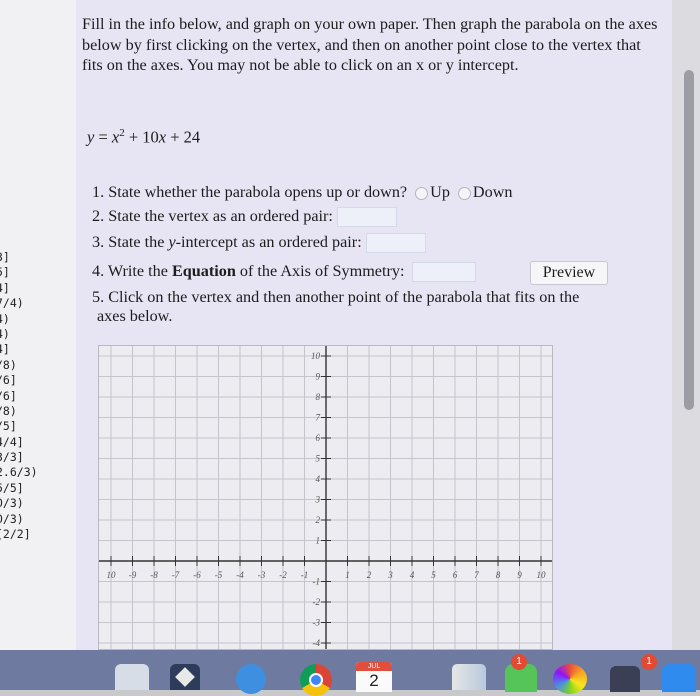 The height and width of the screenshot is (696, 700). What do you see at coordinates (133, 575) in the screenshot?
I see `x-tick-label: -9` at bounding box center [133, 575].